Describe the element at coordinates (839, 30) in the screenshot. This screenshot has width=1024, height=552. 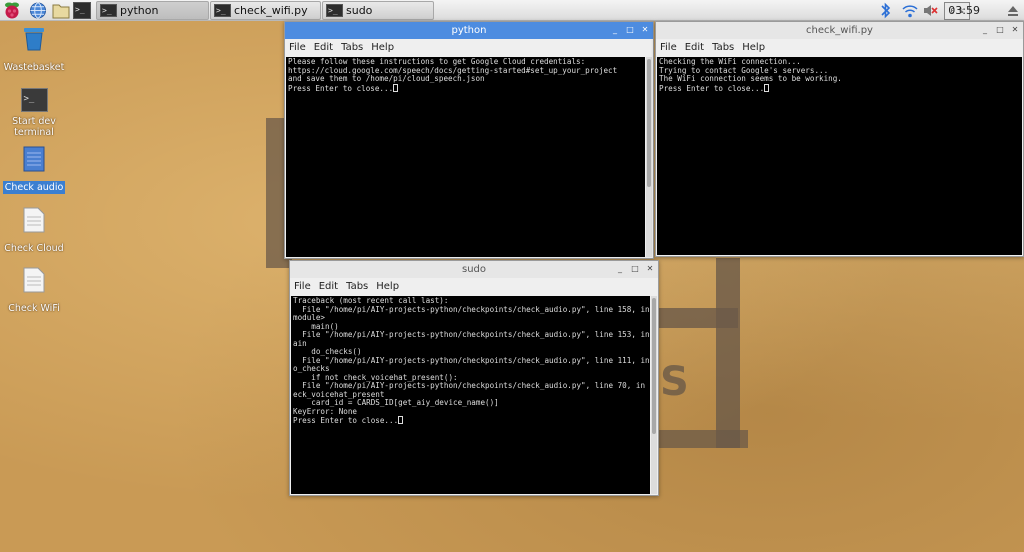
I see `window-titlebar: check_wifi.py _ □ ✕` at that location.